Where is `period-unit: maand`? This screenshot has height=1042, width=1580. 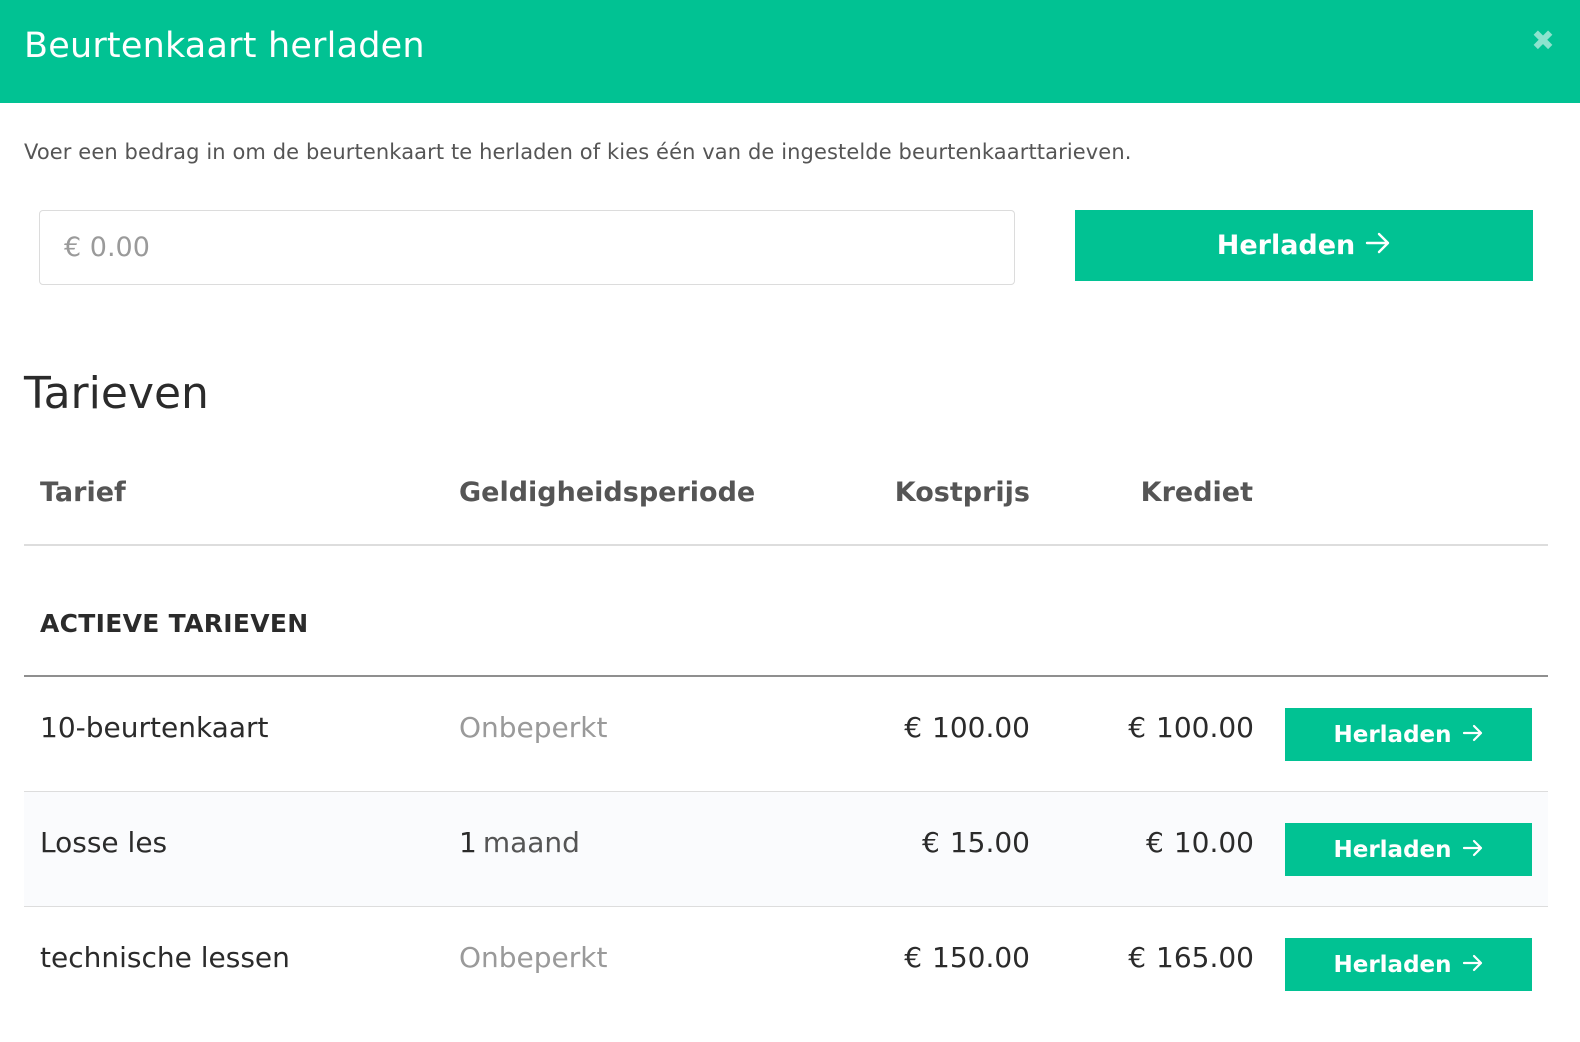 period-unit: maand is located at coordinates (531, 842).